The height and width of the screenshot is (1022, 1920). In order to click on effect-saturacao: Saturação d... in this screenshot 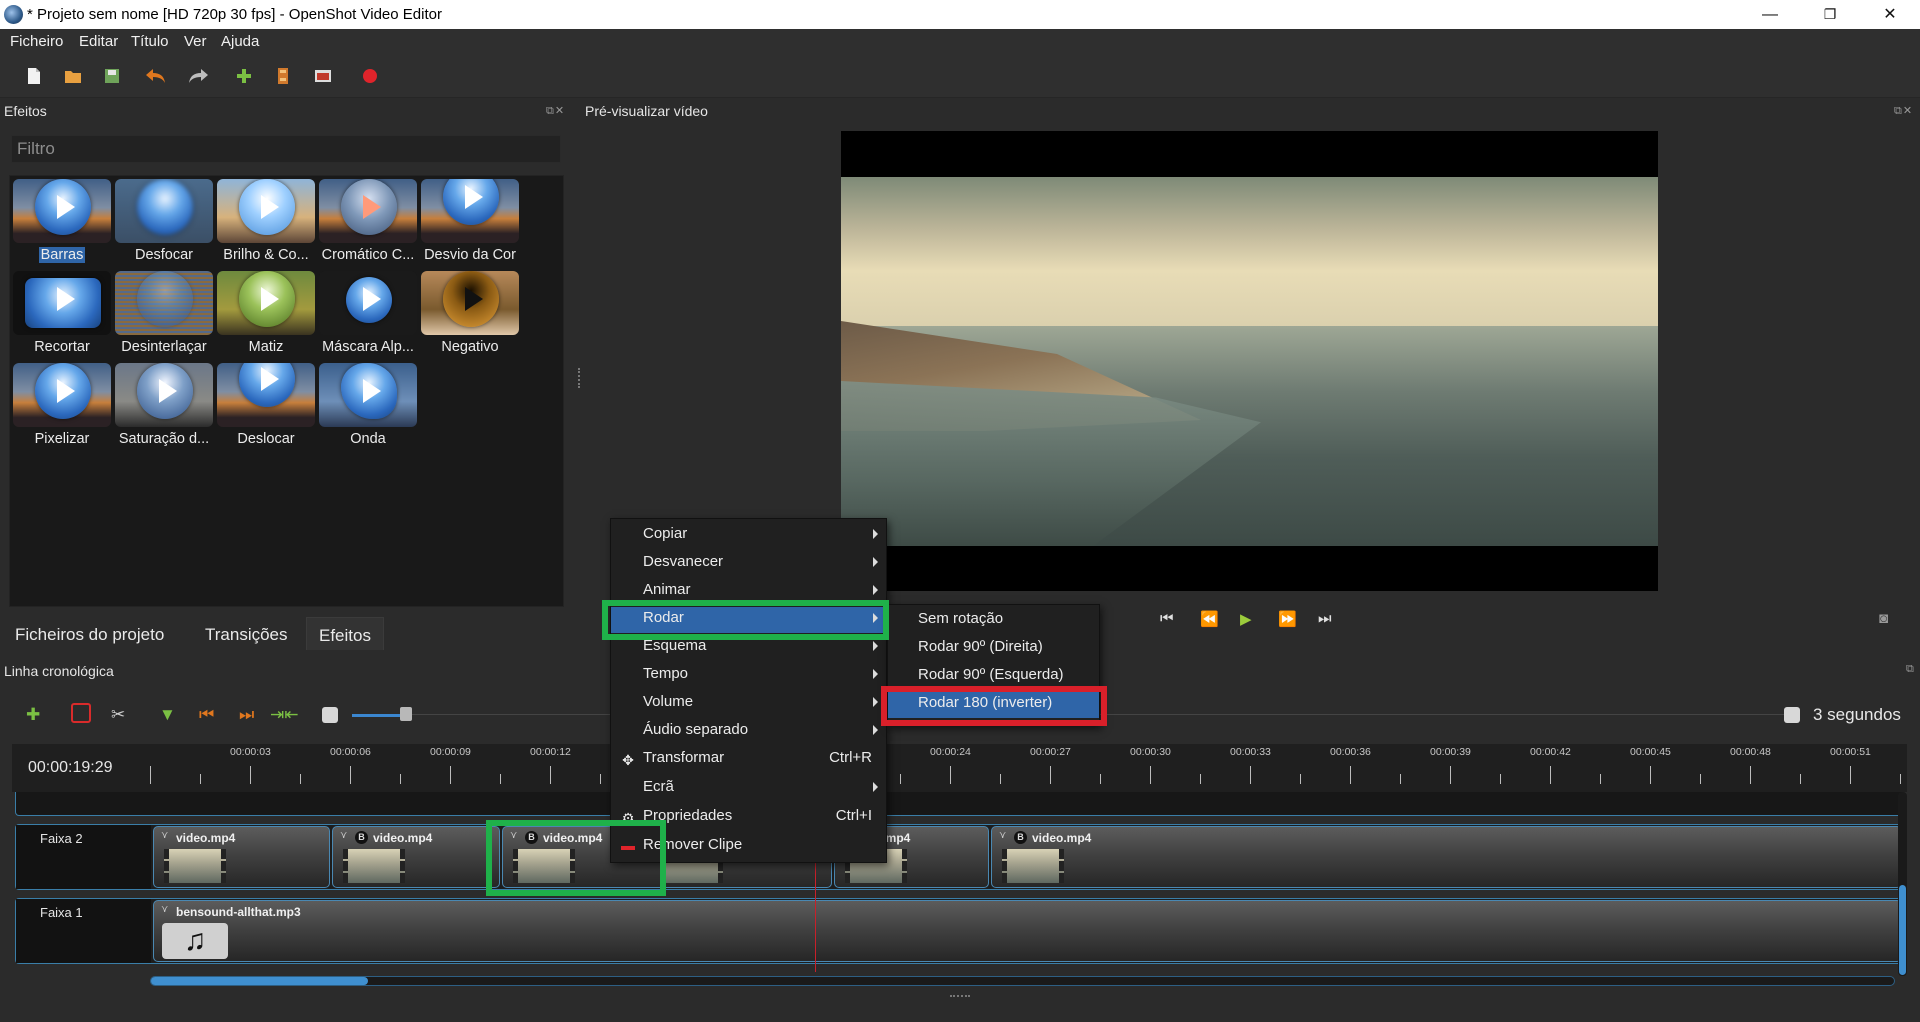, I will do `click(164, 406)`.